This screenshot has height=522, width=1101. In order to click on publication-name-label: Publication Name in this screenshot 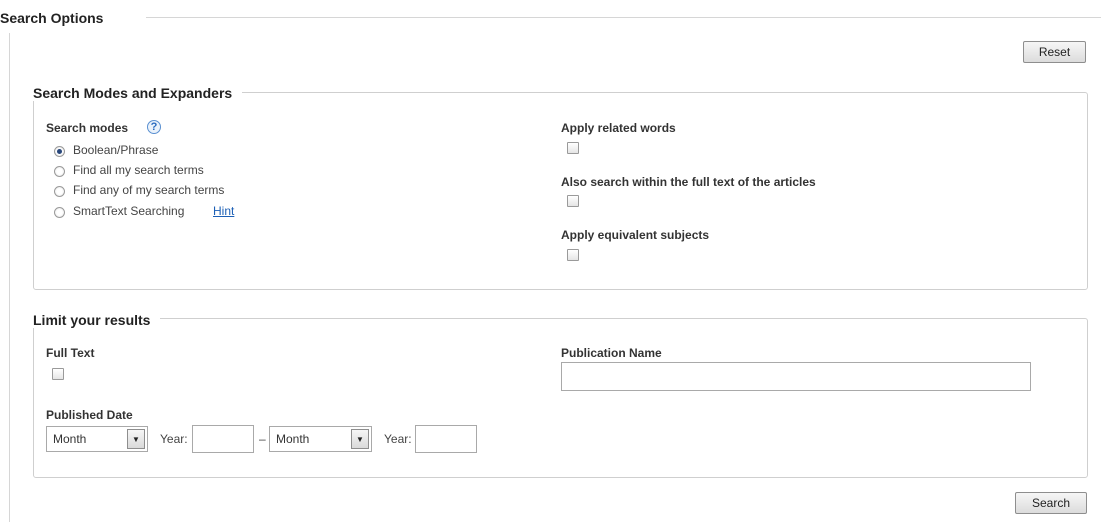, I will do `click(611, 353)`.